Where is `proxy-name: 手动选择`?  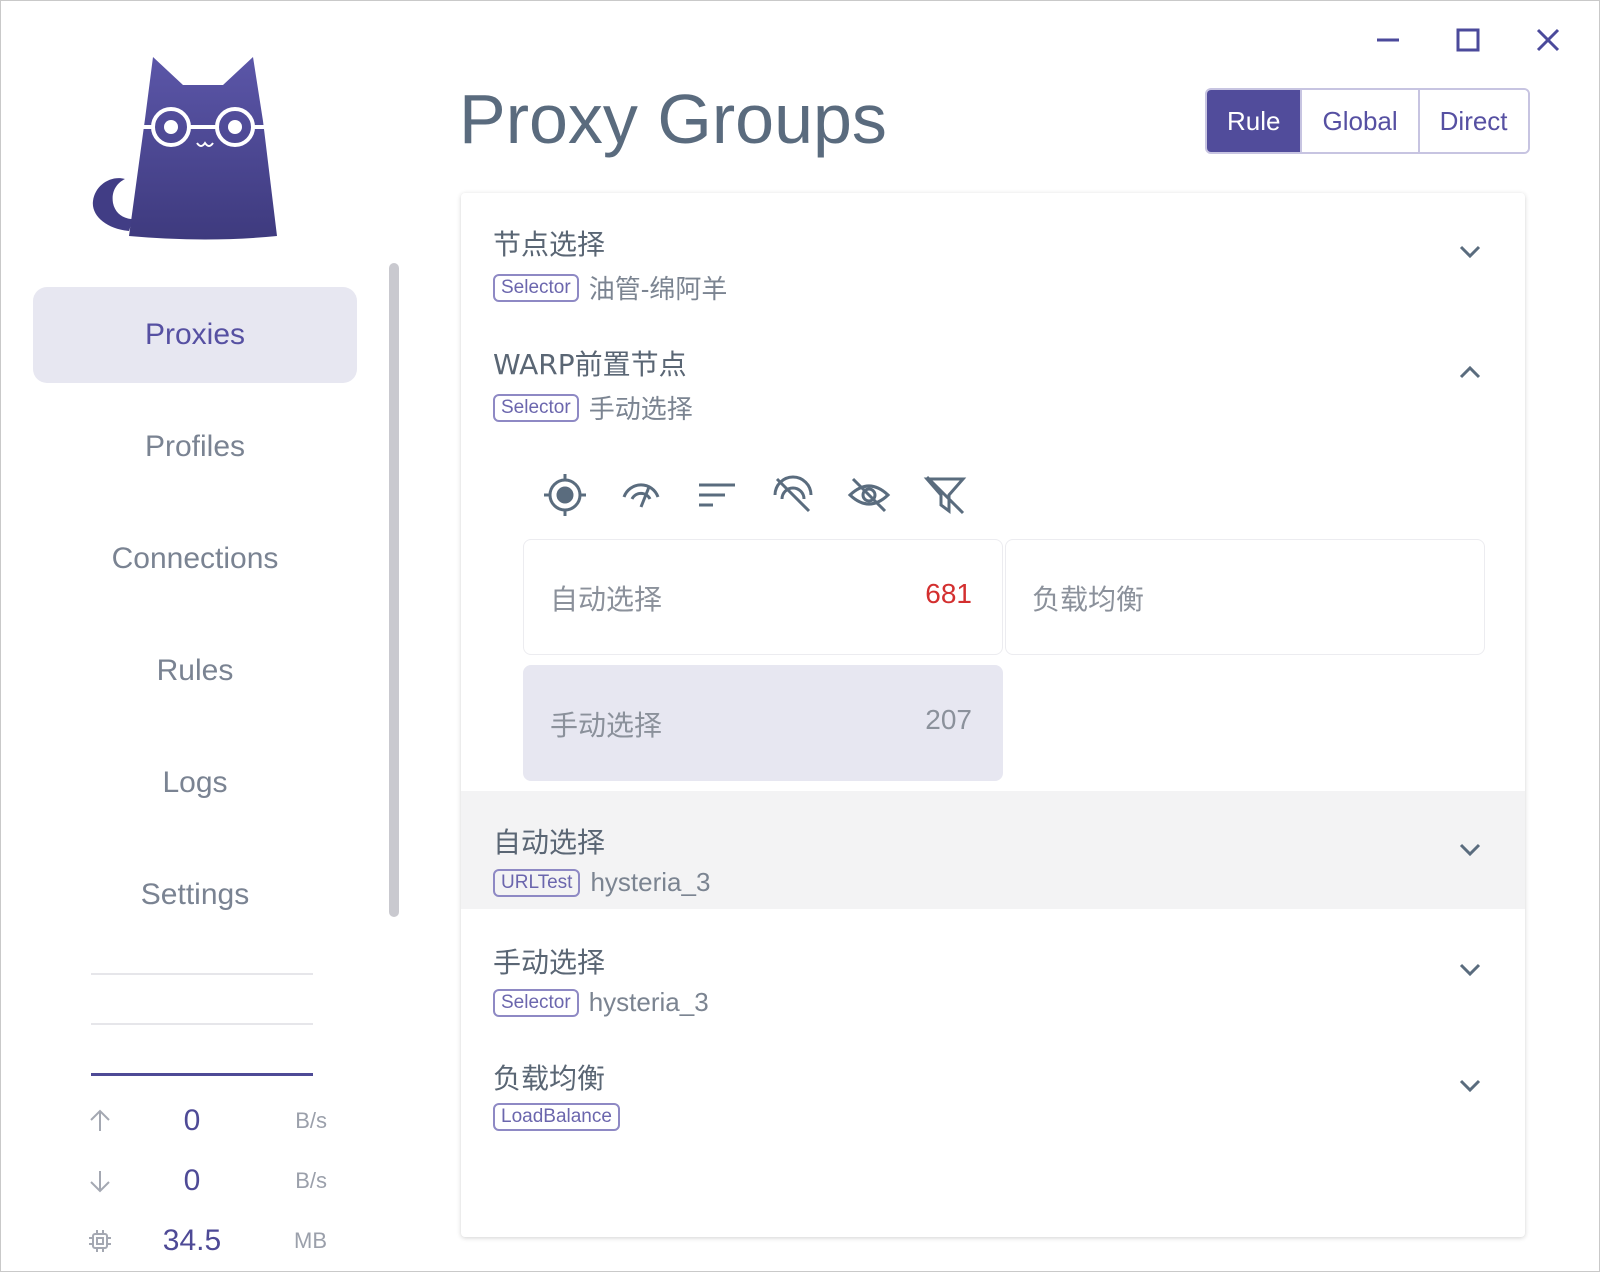
proxy-name: 手动选择 is located at coordinates (606, 725).